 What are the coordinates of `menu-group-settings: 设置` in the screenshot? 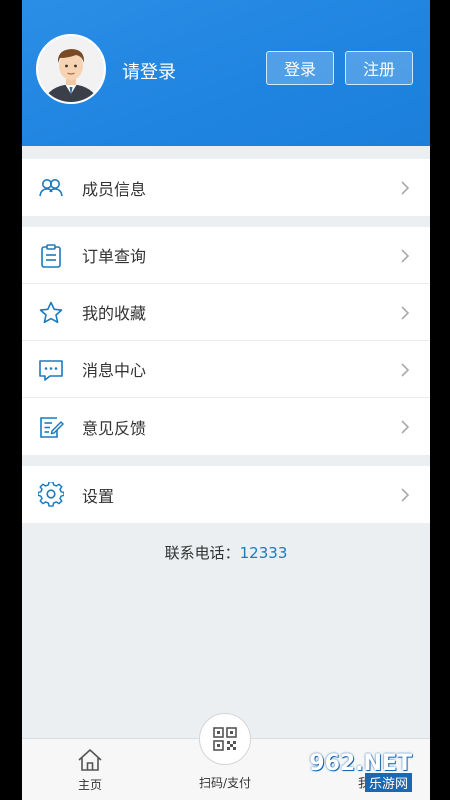 It's located at (226, 494).